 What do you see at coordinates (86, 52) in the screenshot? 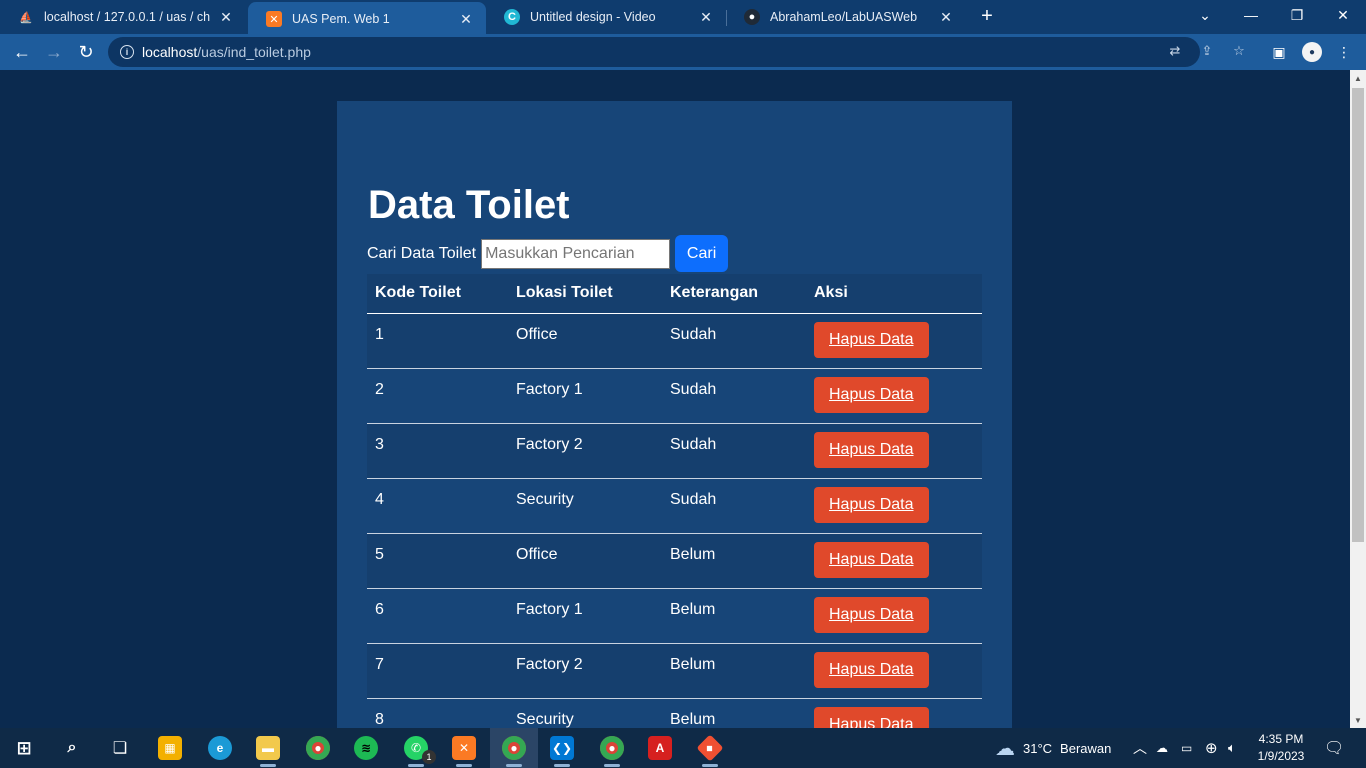
I see `reload-icon: ↻` at bounding box center [86, 52].